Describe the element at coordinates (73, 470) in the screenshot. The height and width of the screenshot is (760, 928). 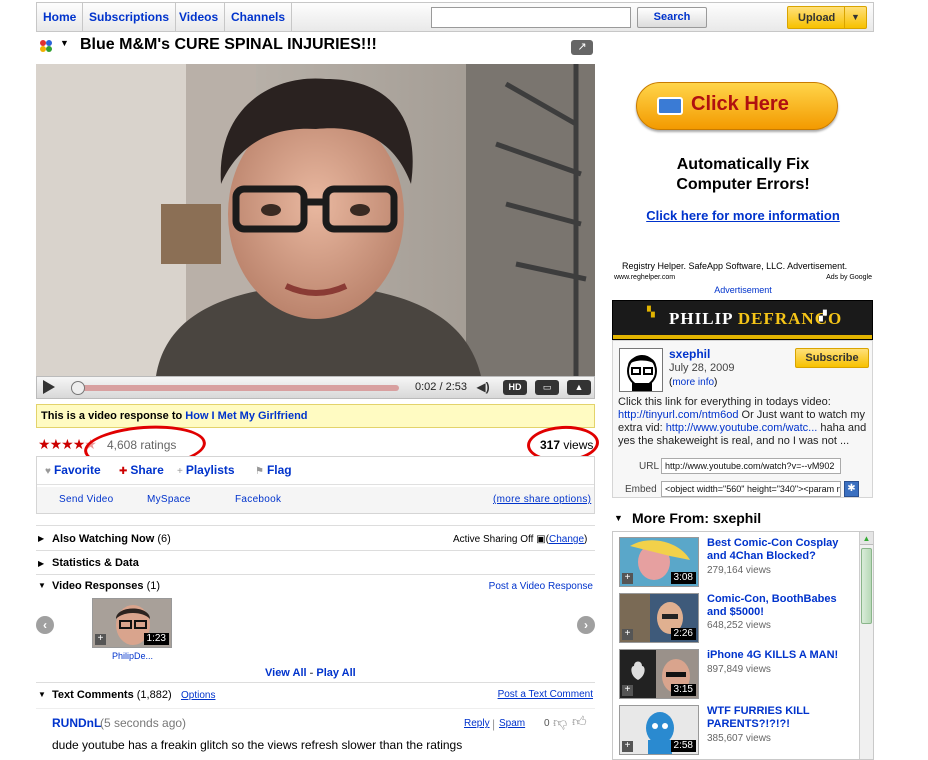
I see `favorite-tab: ♥ Favorite` at that location.